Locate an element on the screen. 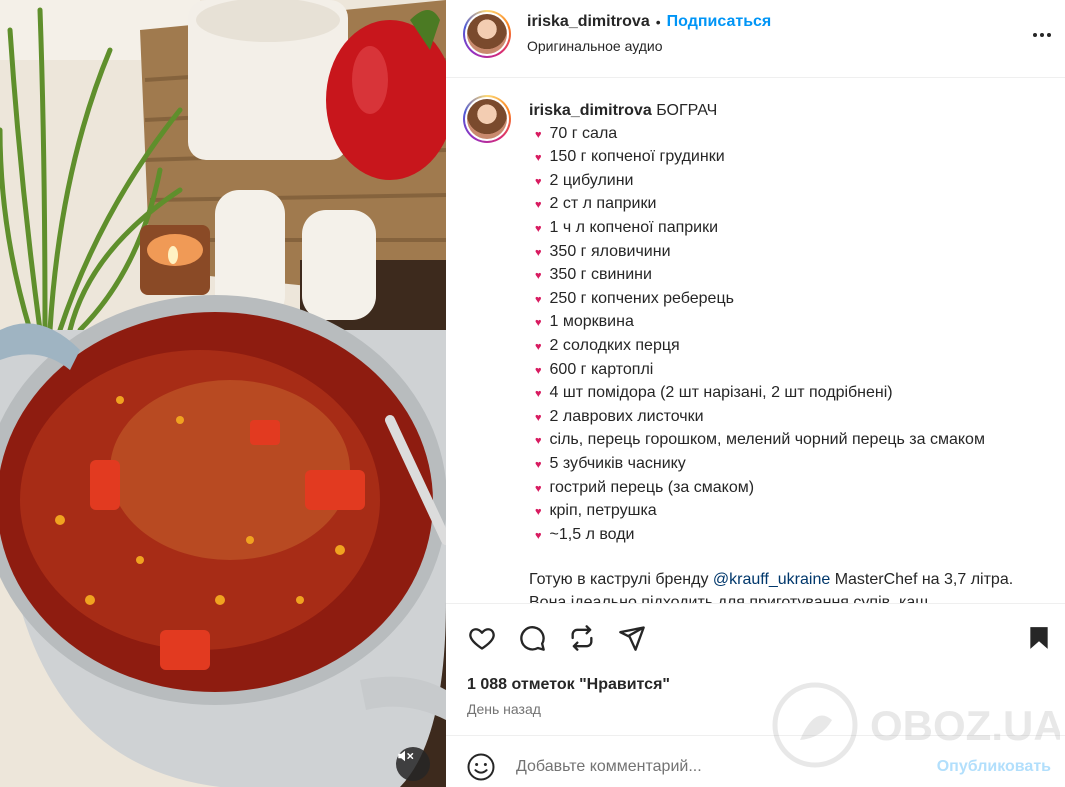  comment-icon is located at coordinates (532, 638).